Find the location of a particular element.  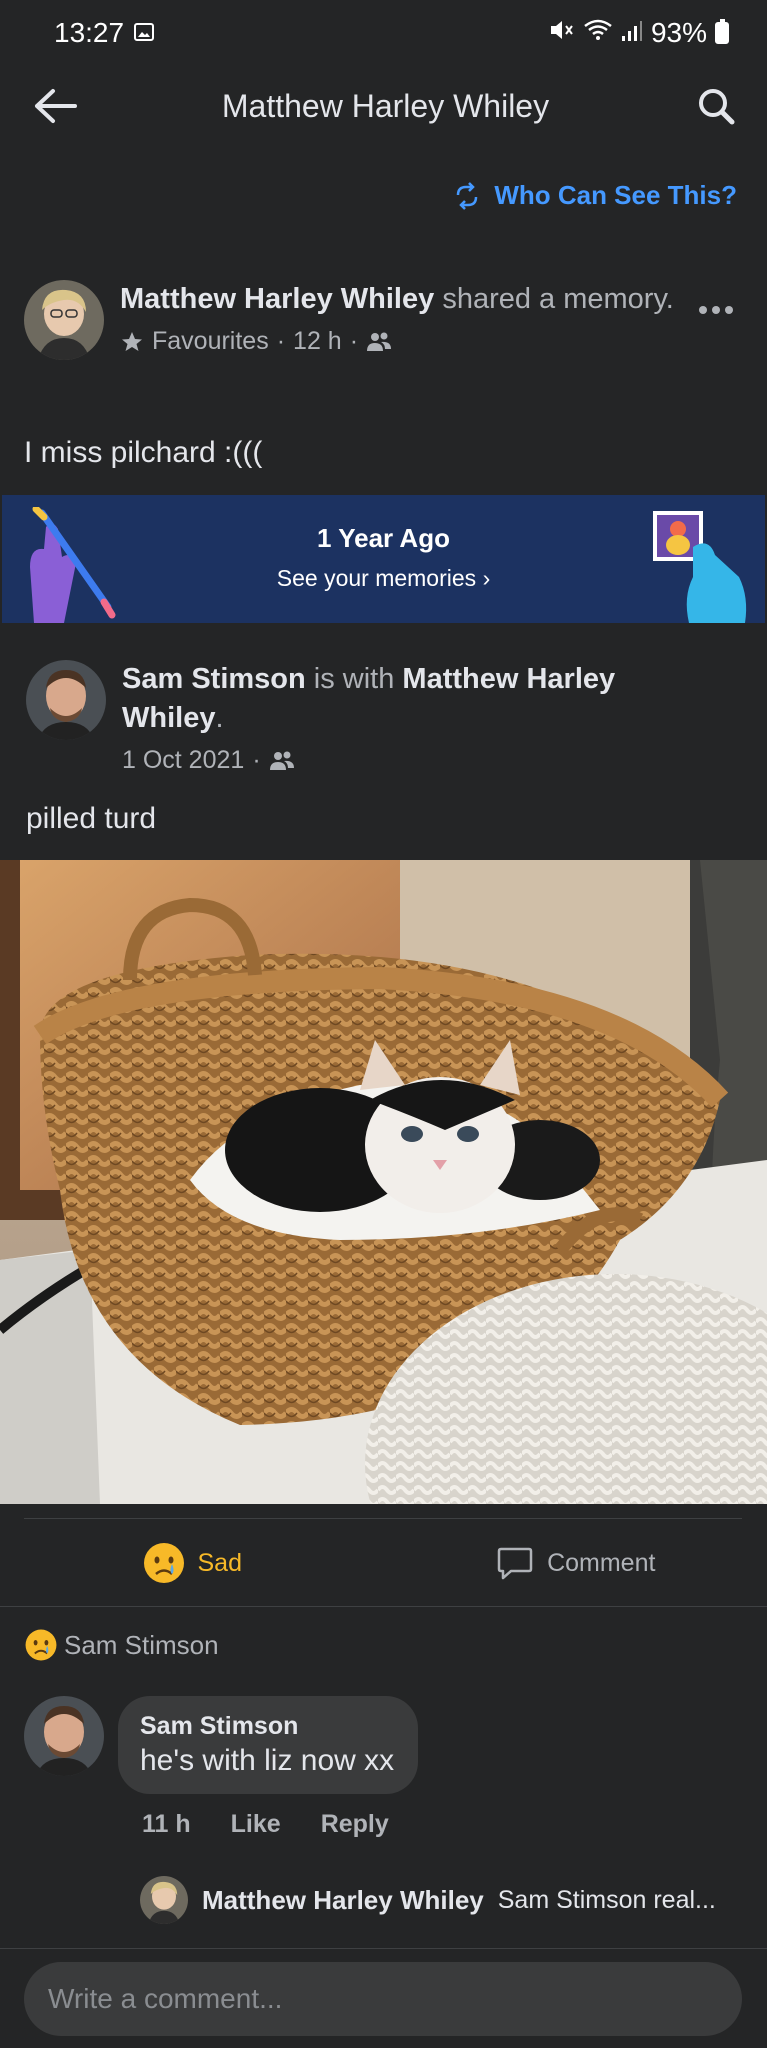

actions-bottom-divider is located at coordinates (383, 1606).